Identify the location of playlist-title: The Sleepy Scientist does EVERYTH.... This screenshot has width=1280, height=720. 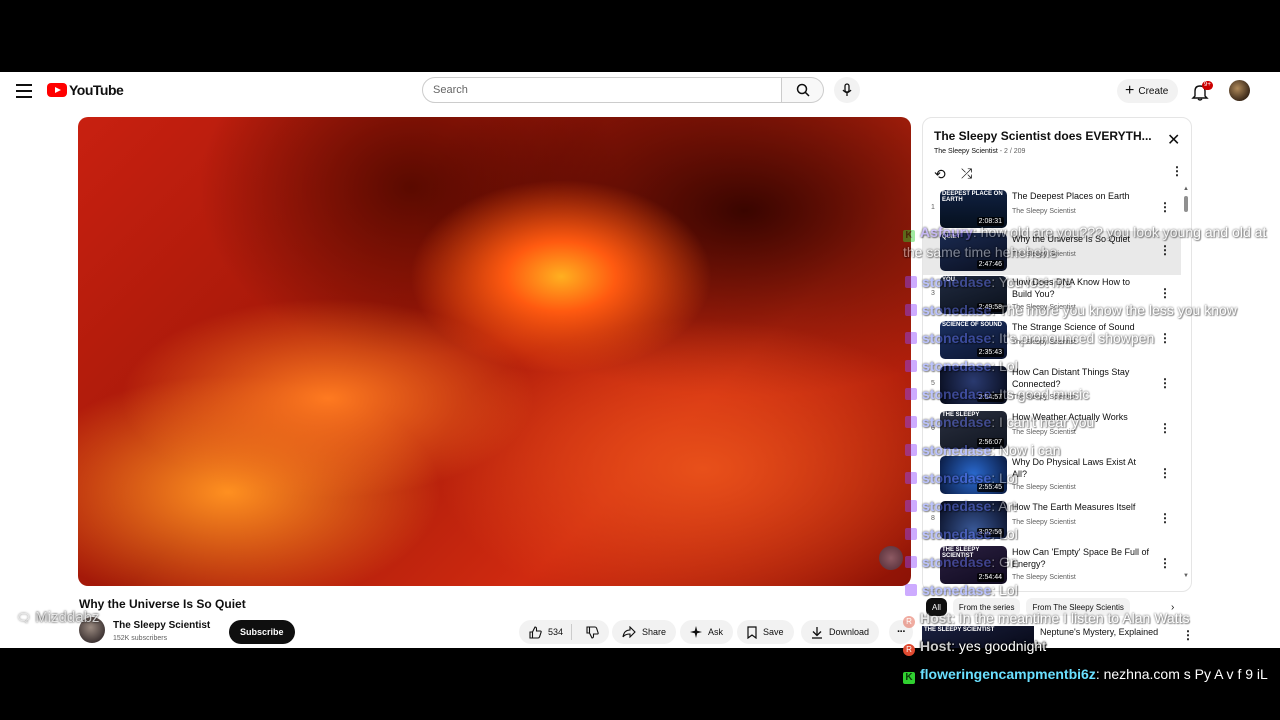
(1051, 136).